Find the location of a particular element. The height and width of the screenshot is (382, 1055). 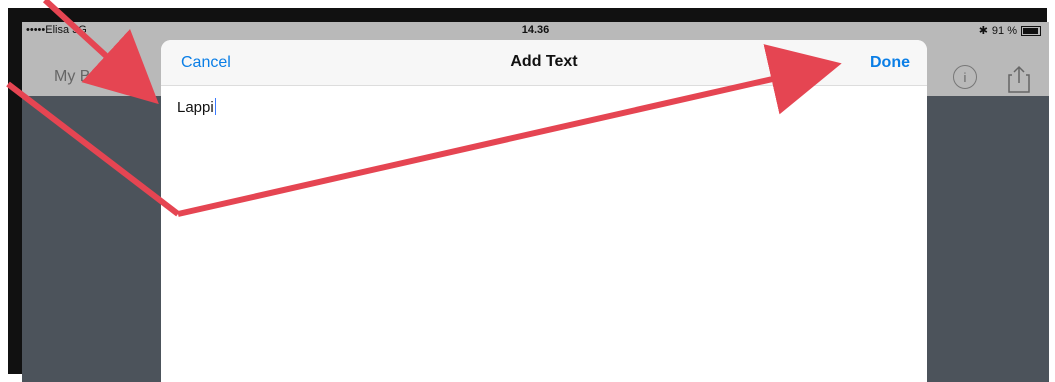

battery-icon is located at coordinates (1031, 30).